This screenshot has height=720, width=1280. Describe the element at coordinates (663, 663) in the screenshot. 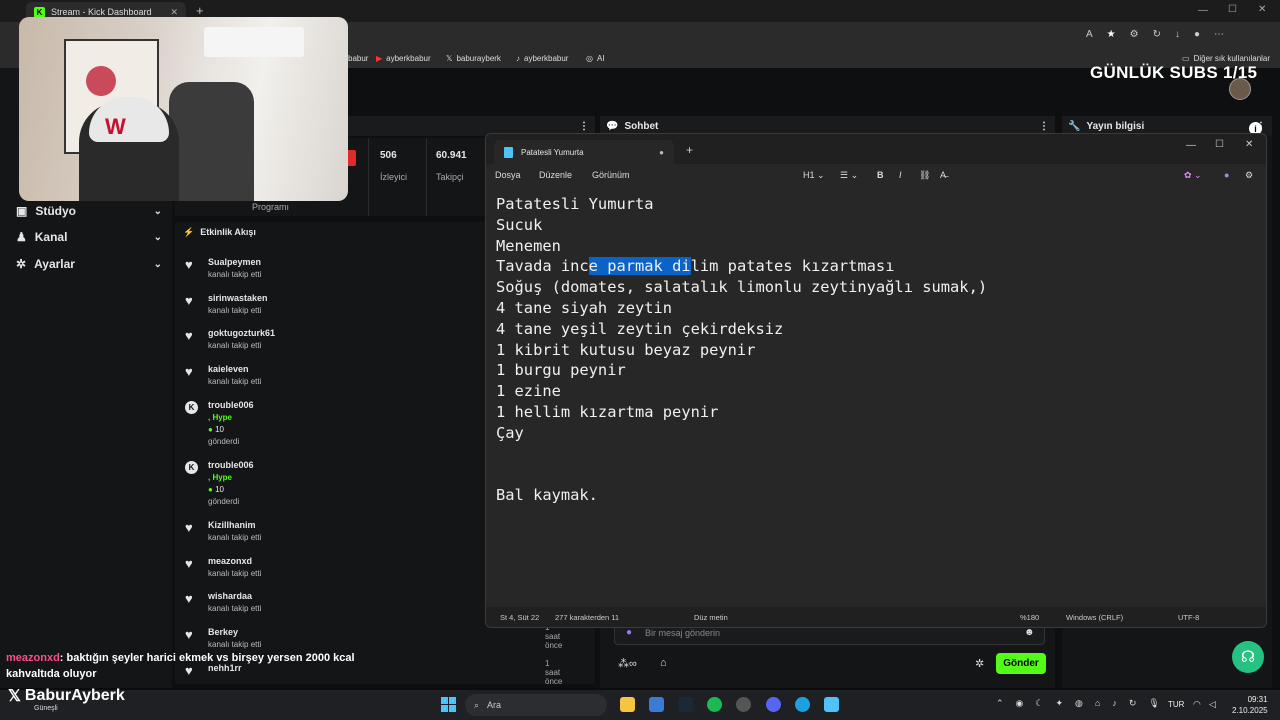

I see `store-icon: ⌂` at that location.